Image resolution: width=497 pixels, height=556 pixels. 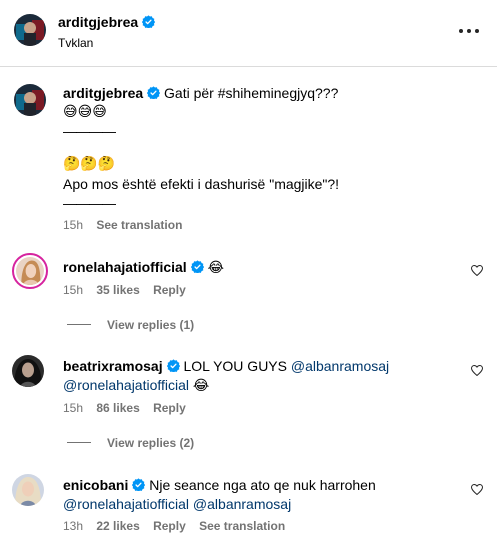 I want to click on comment-body: ronelahajatiofficial 😂, so click(x=143, y=267).